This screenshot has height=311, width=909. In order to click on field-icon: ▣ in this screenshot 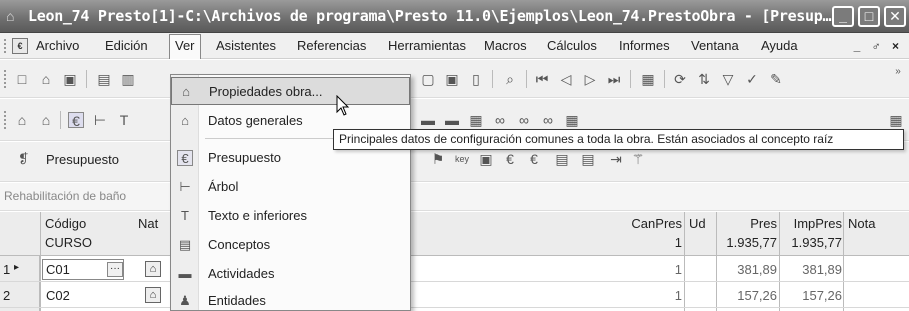, I will do `click(486, 159)`.